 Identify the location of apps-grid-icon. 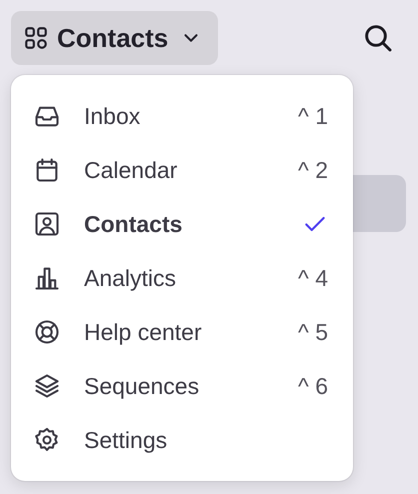
(36, 38).